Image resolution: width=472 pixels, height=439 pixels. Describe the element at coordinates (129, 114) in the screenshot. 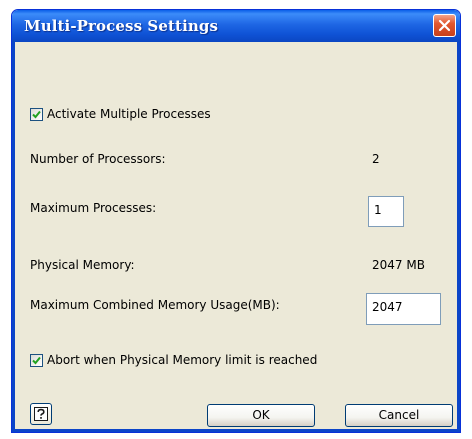

I see `activate-multiple-processes-label: Activate Multiple Processes` at that location.